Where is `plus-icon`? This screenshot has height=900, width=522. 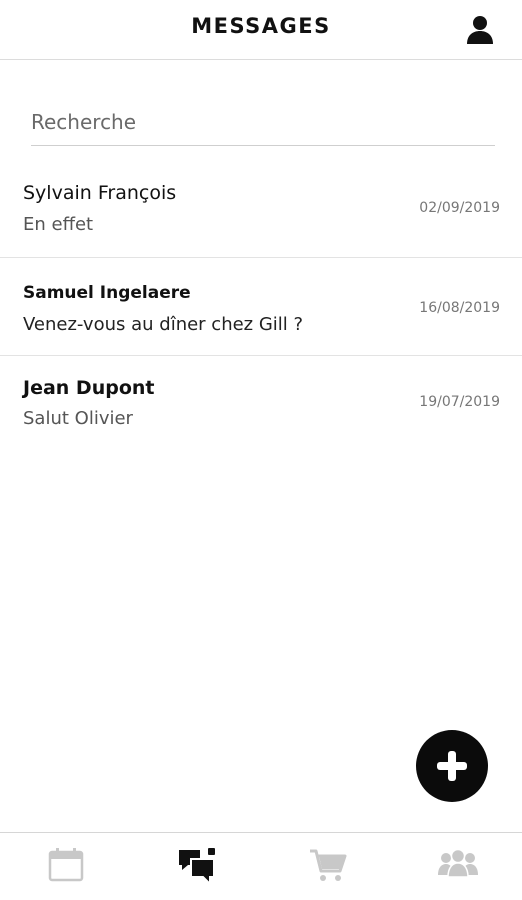 plus-icon is located at coordinates (452, 766).